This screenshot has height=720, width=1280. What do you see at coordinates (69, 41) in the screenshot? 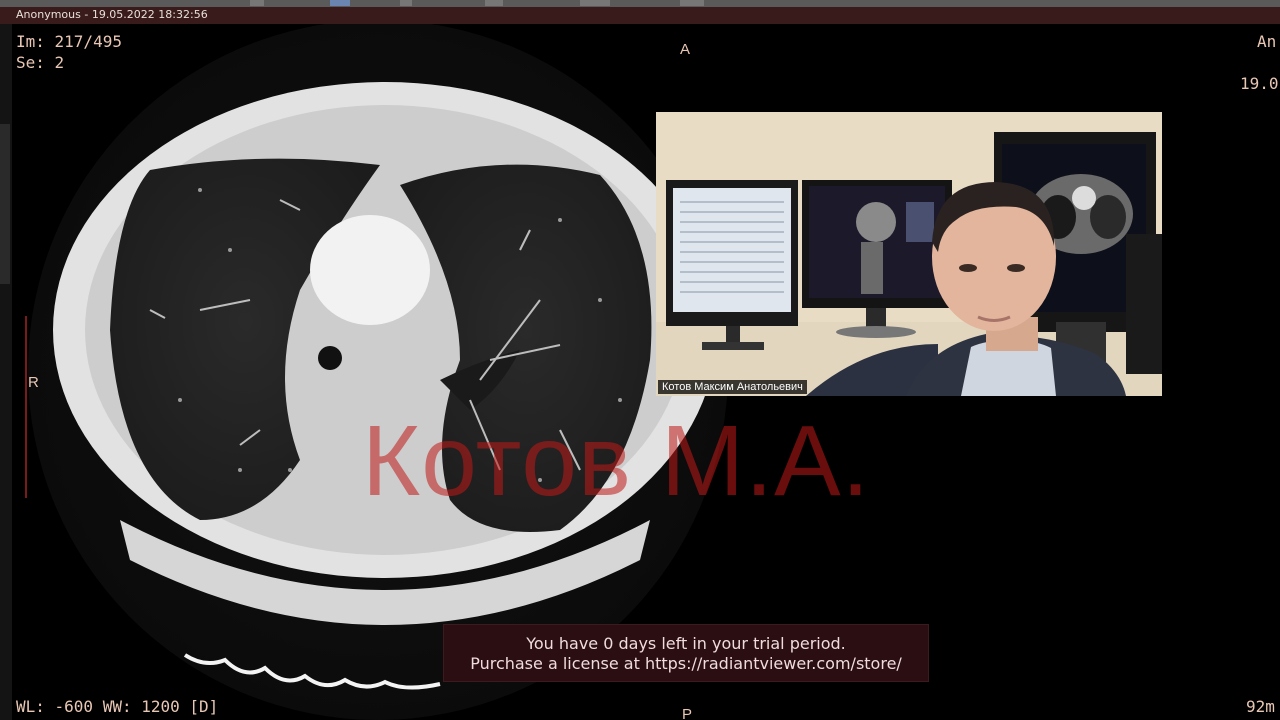
I see `image-index-label: Im: 217/495` at bounding box center [69, 41].